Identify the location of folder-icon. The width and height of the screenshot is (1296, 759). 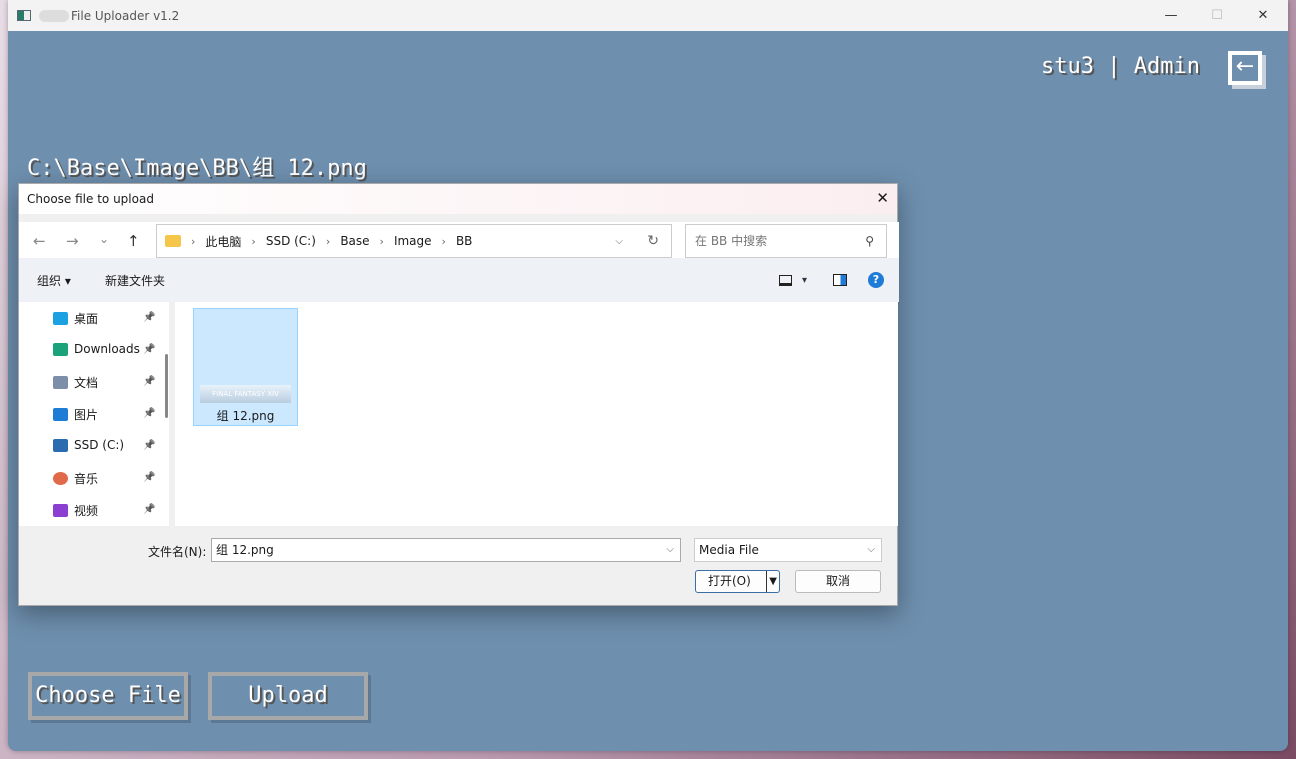
(173, 241).